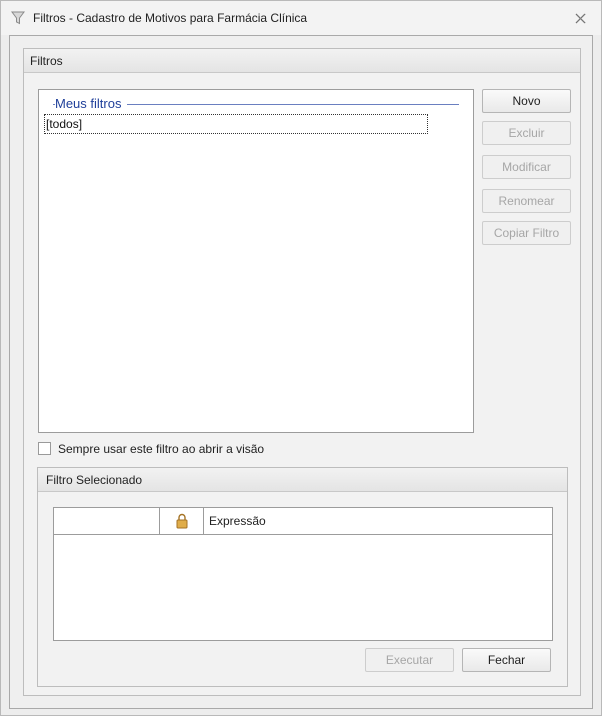 This screenshot has width=602, height=716. I want to click on excluir-button: Excluir, so click(526, 133).